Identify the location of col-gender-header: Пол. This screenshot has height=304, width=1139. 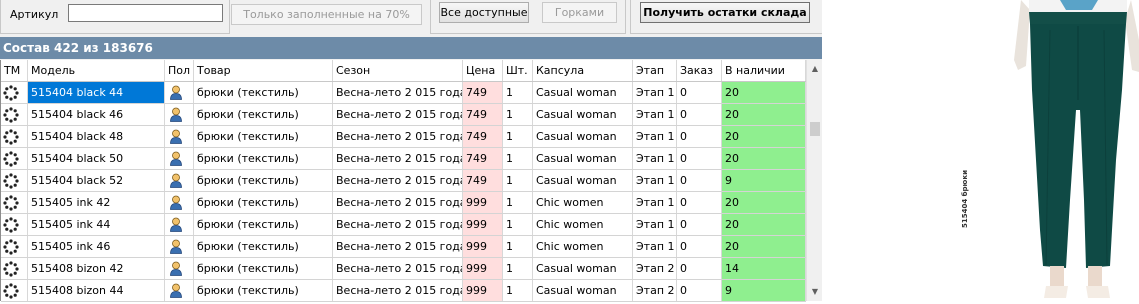
(179, 70).